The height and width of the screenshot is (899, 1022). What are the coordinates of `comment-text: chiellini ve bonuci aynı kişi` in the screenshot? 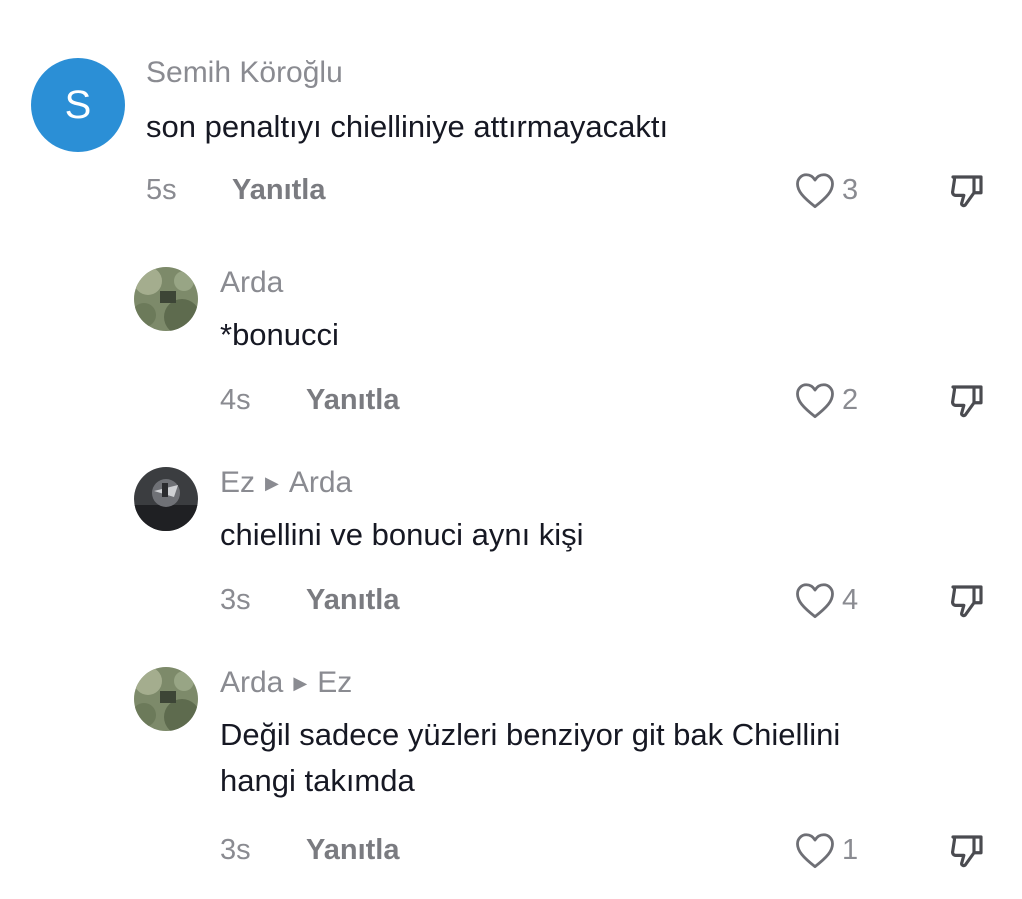 It's located at (402, 534).